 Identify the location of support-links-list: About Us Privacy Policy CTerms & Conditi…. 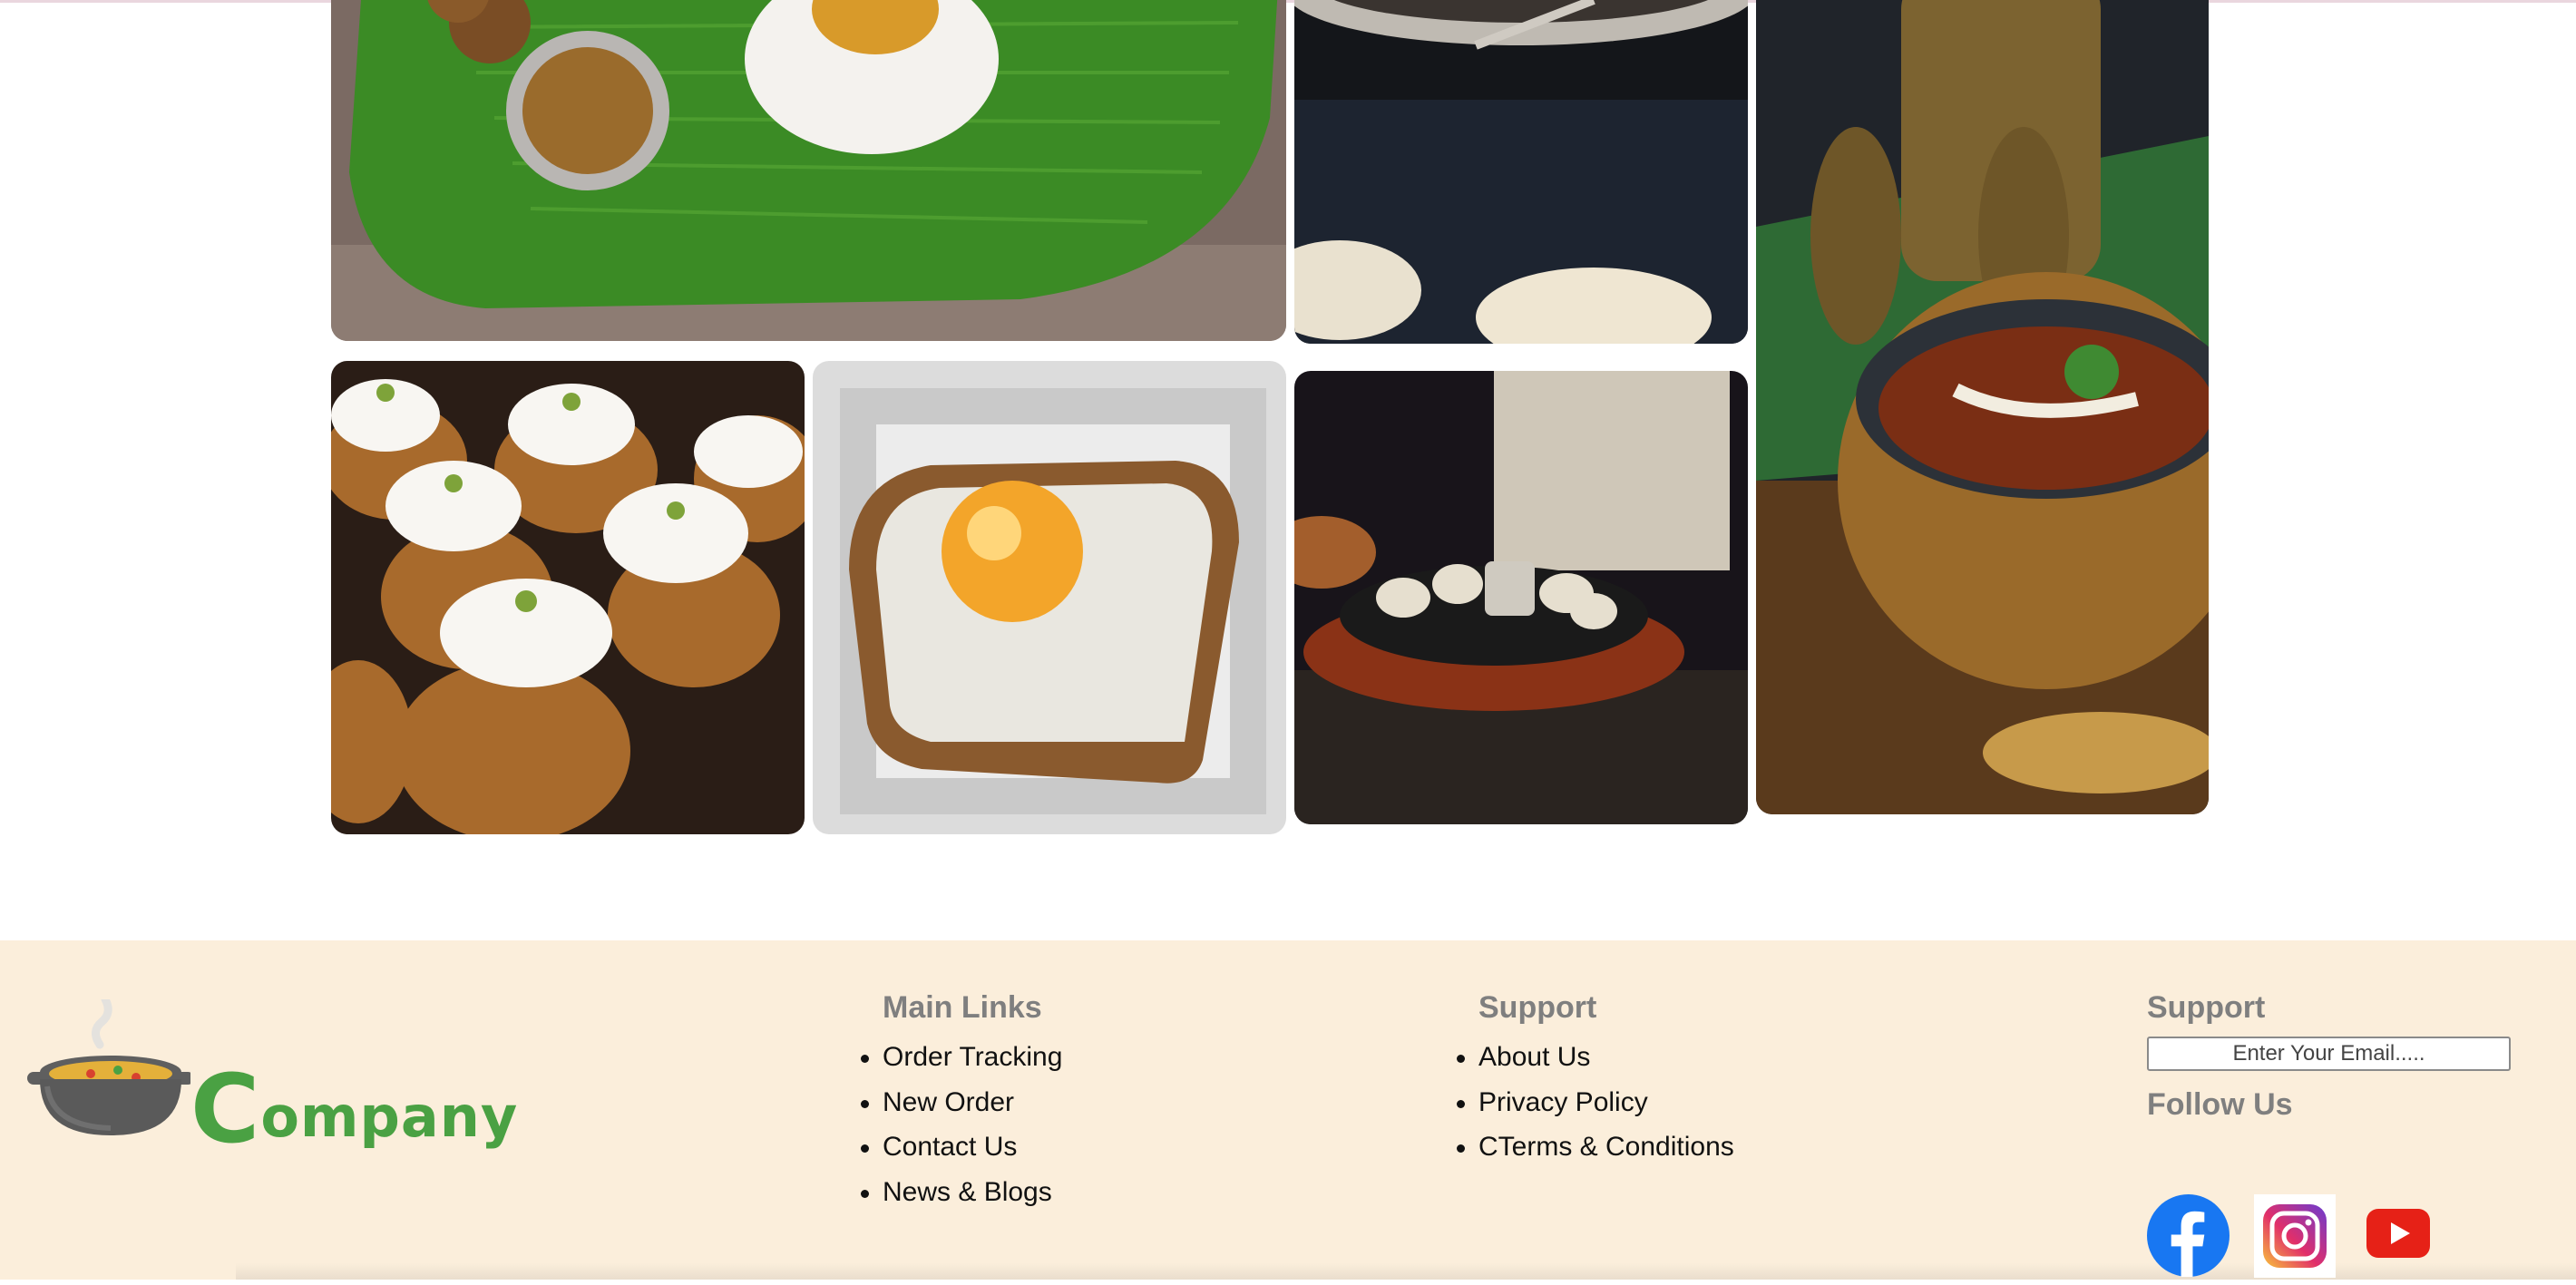
(1595, 1102).